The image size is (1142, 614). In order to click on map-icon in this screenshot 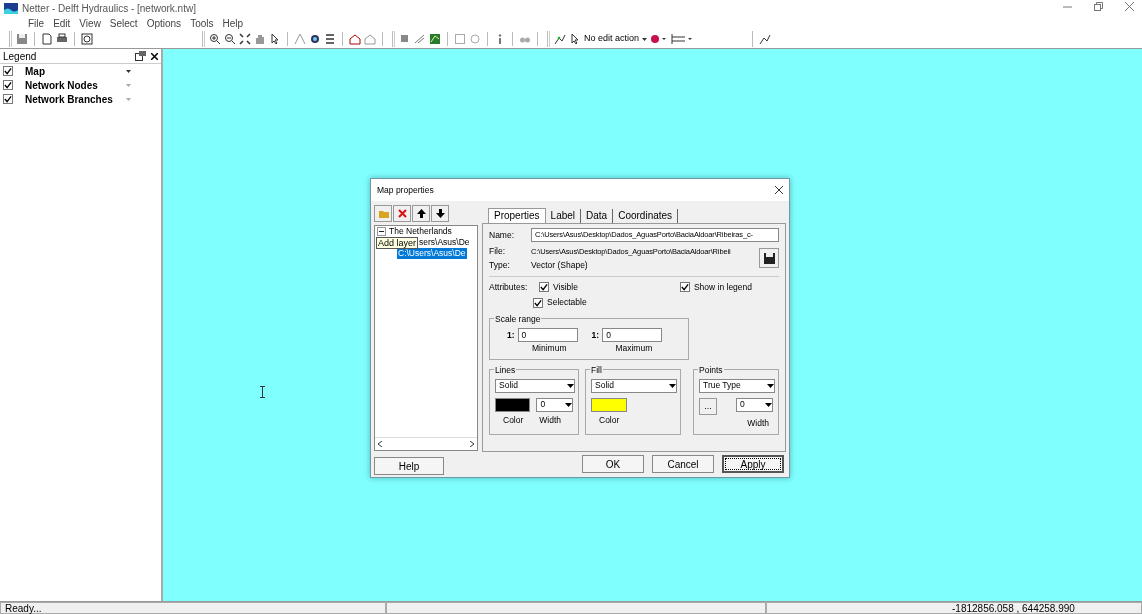, I will do `click(435, 39)`.